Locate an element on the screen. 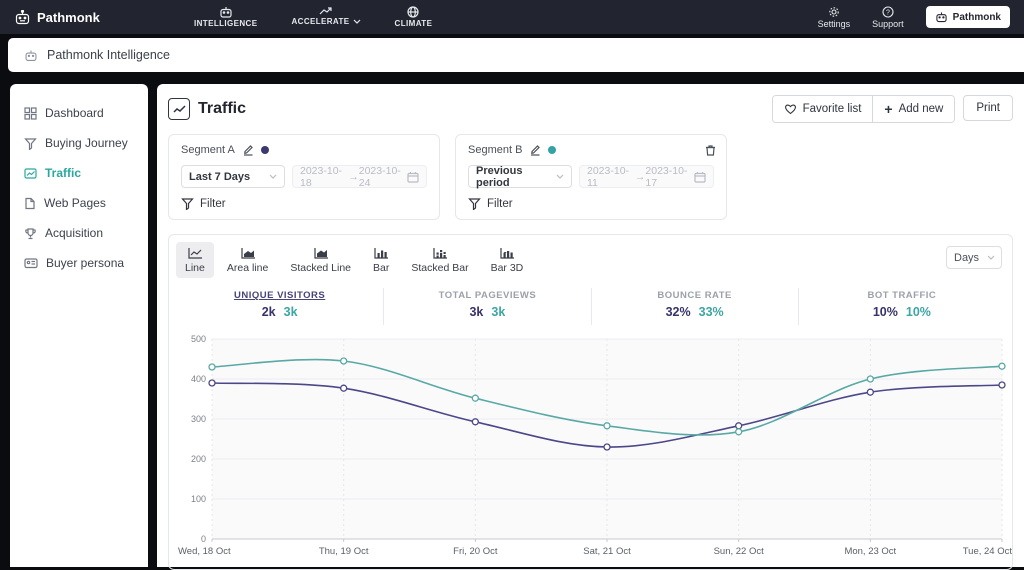 This screenshot has width=1024, height=570. sidebar-item-web-pages: Web Pages is located at coordinates (86, 203).